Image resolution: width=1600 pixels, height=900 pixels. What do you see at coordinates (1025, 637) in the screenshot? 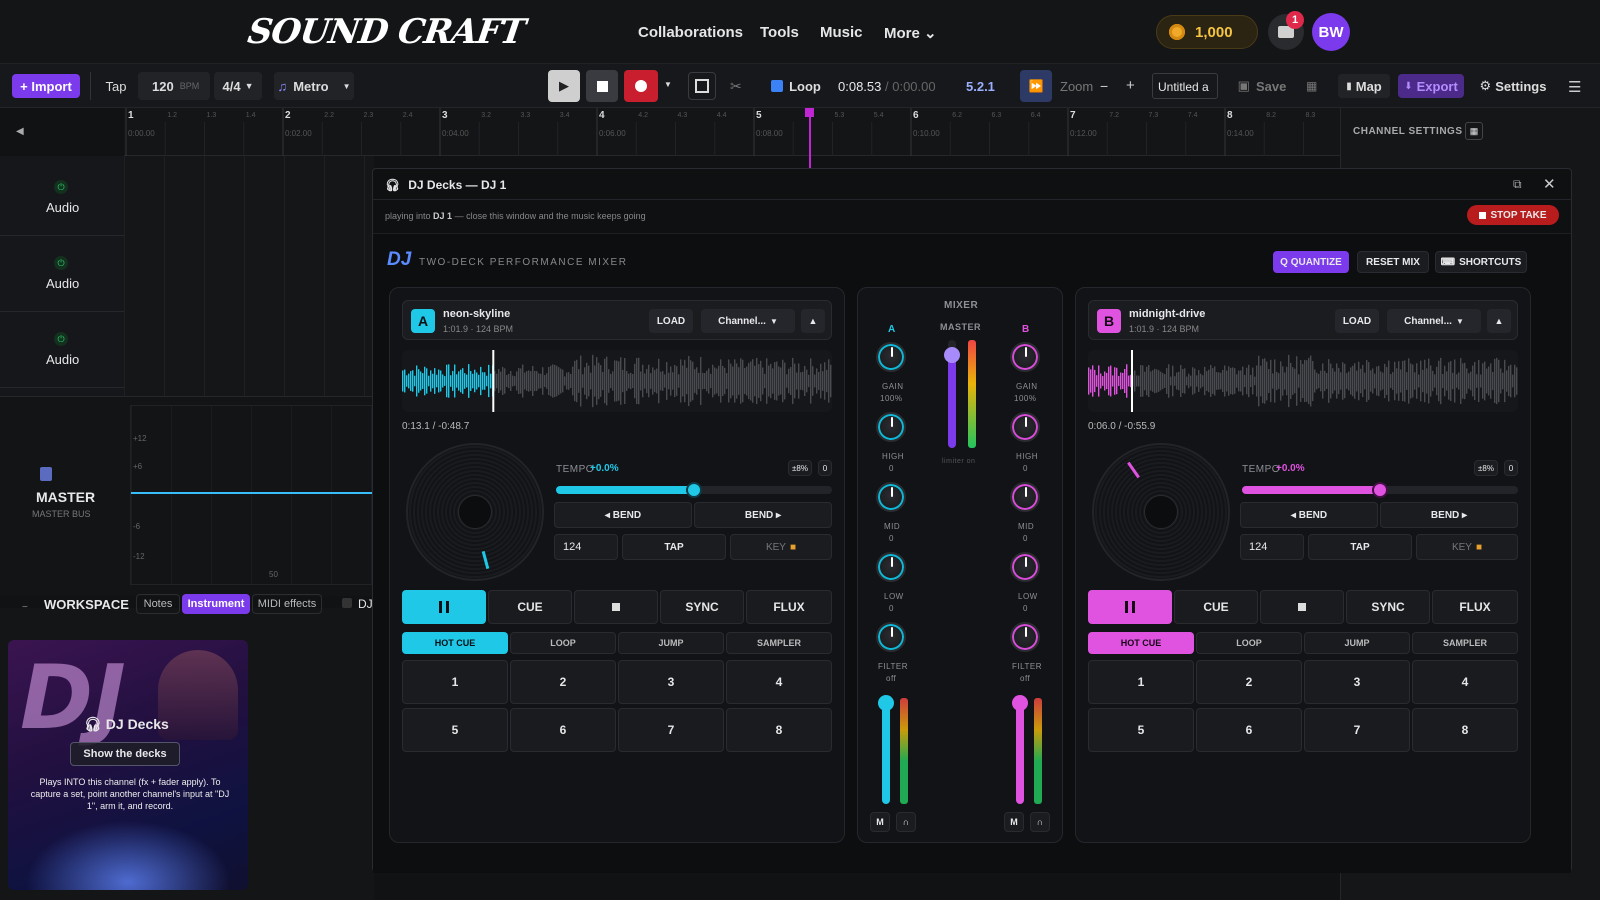
I see `filter-knob-b` at bounding box center [1025, 637].